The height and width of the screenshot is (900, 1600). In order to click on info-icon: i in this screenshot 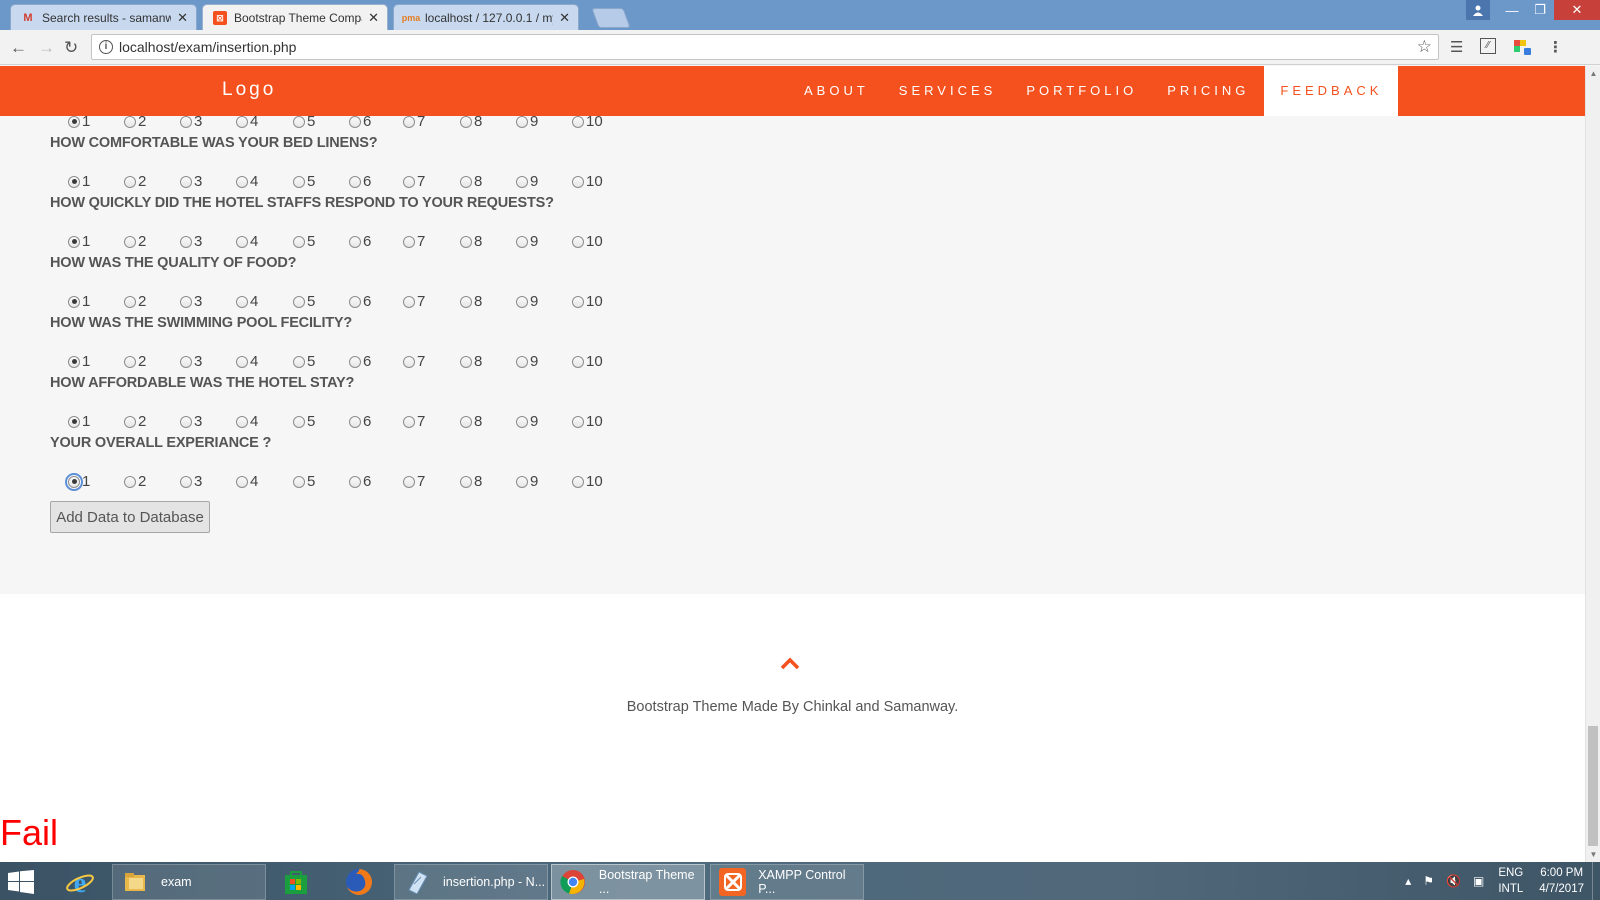, I will do `click(106, 47)`.